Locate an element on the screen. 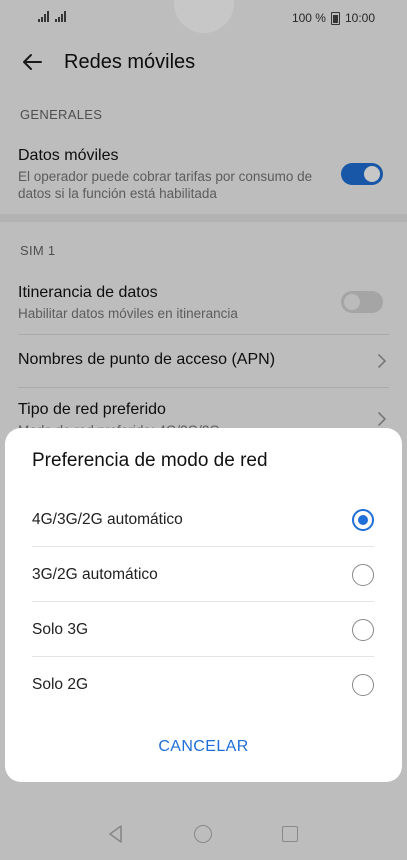 The width and height of the screenshot is (407, 860). nav-back-icon is located at coordinates (116, 834).